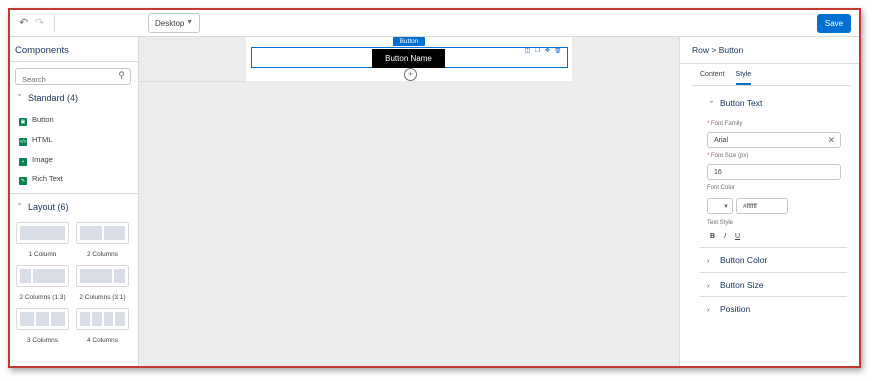  I want to click on component-item-rich-text: ✎ Rich Text, so click(41, 179).